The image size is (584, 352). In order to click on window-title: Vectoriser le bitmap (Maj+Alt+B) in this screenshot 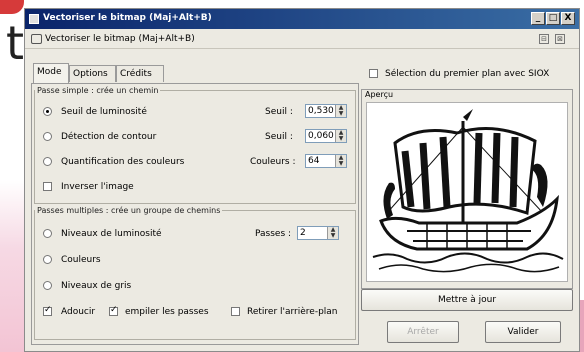, I will do `click(127, 18)`.